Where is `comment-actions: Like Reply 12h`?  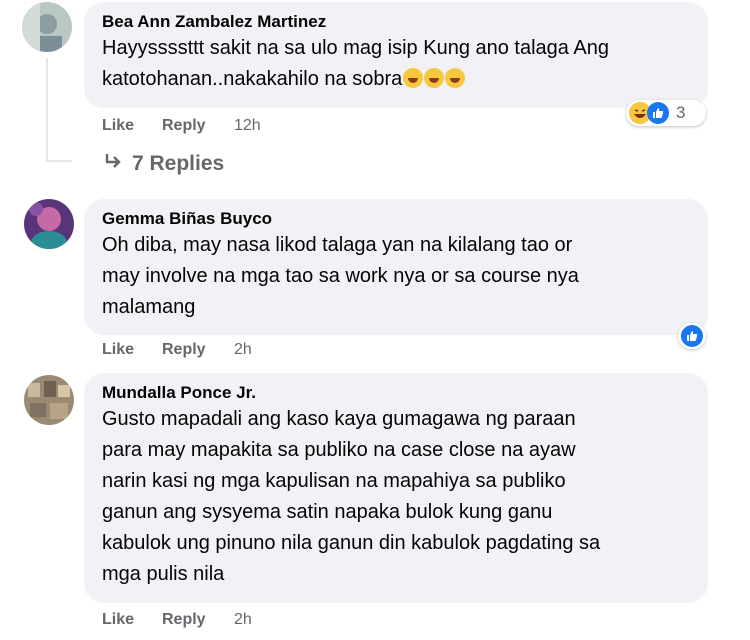
comment-actions: Like Reply 12h is located at coordinates (252, 128).